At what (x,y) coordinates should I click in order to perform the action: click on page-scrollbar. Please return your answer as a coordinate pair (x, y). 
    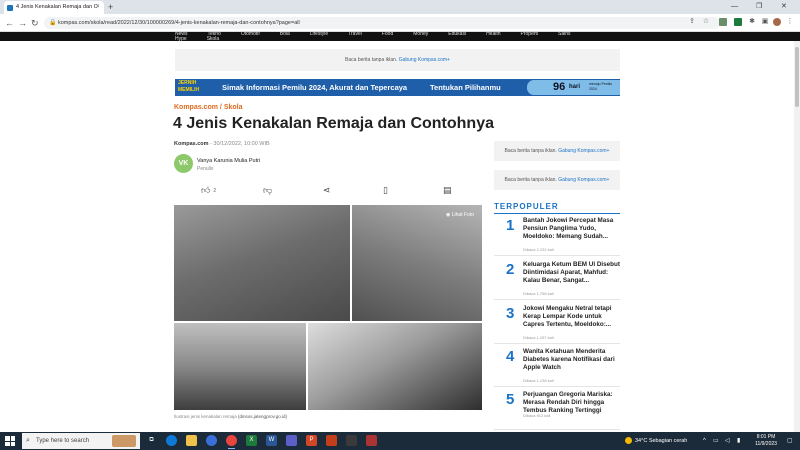
    Looking at the image, I should click on (797, 236).